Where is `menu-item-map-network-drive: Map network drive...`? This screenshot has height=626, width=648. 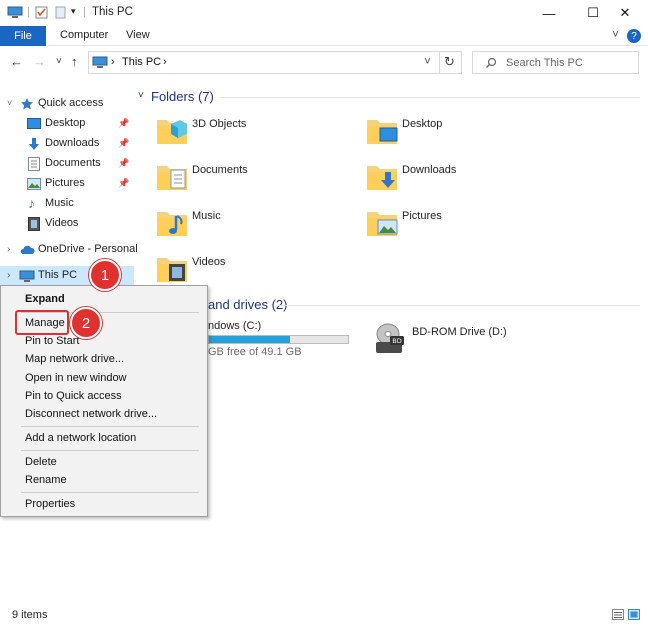 menu-item-map-network-drive: Map network drive... is located at coordinates (104, 360).